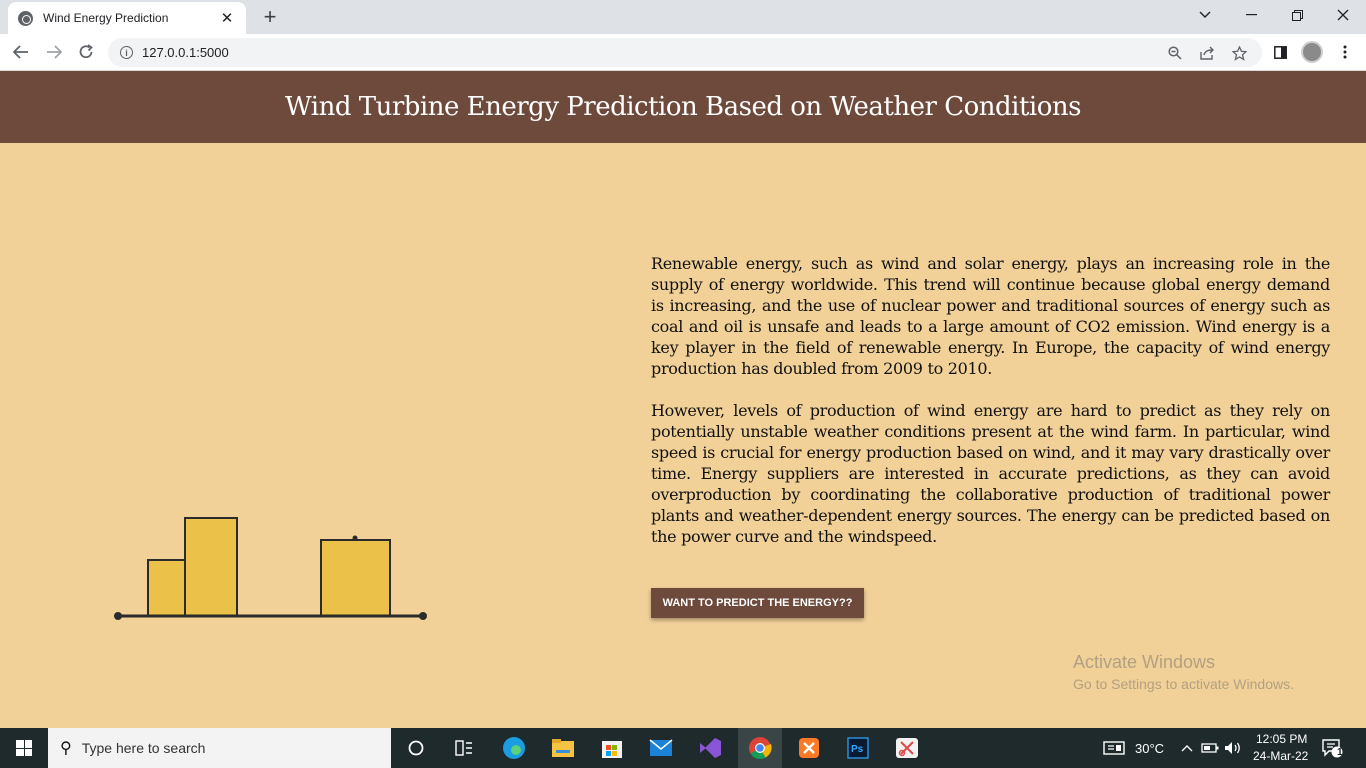 The width and height of the screenshot is (1366, 768). I want to click on address-bar: i 127.0.0.1:5000, so click(685, 52).